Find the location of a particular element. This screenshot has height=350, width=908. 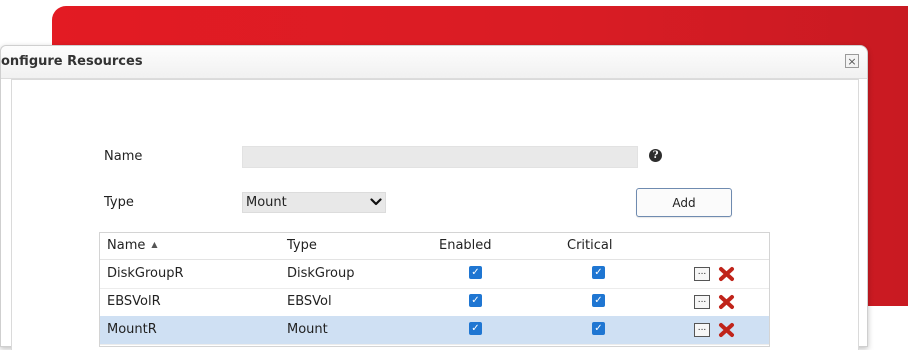

help-icon: ? is located at coordinates (655, 155).